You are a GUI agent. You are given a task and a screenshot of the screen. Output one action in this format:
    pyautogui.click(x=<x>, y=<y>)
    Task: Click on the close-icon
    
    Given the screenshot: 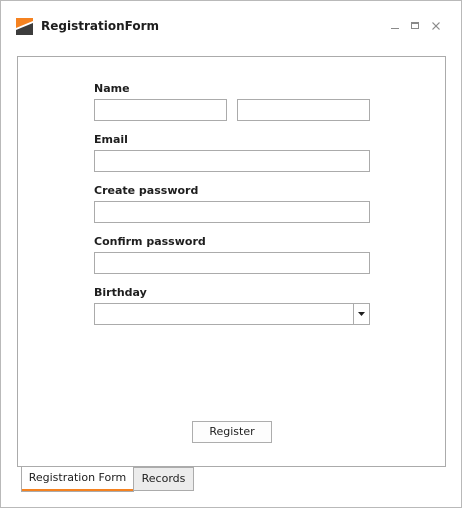 What is the action you would take?
    pyautogui.click(x=436, y=26)
    